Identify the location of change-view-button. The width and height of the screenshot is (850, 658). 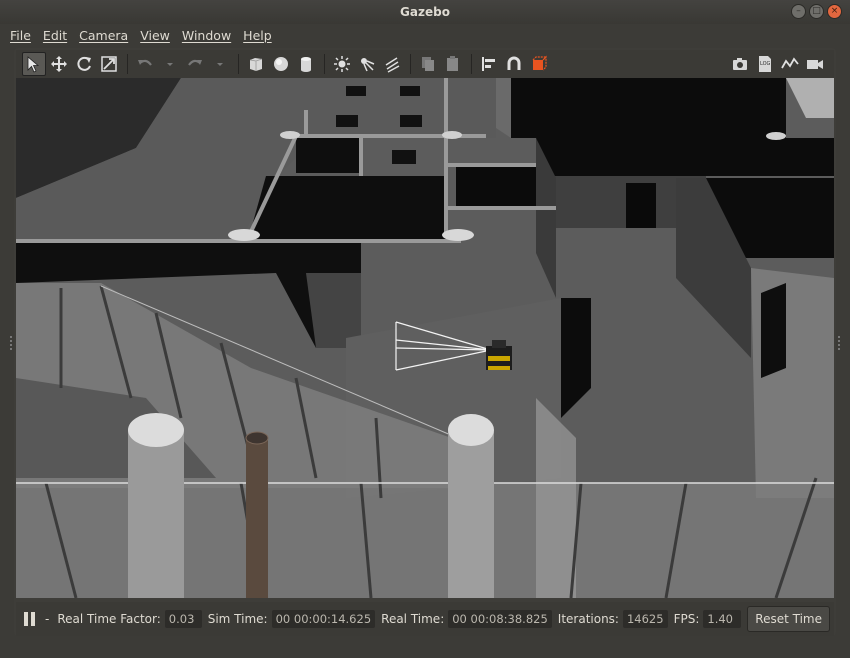
(539, 64).